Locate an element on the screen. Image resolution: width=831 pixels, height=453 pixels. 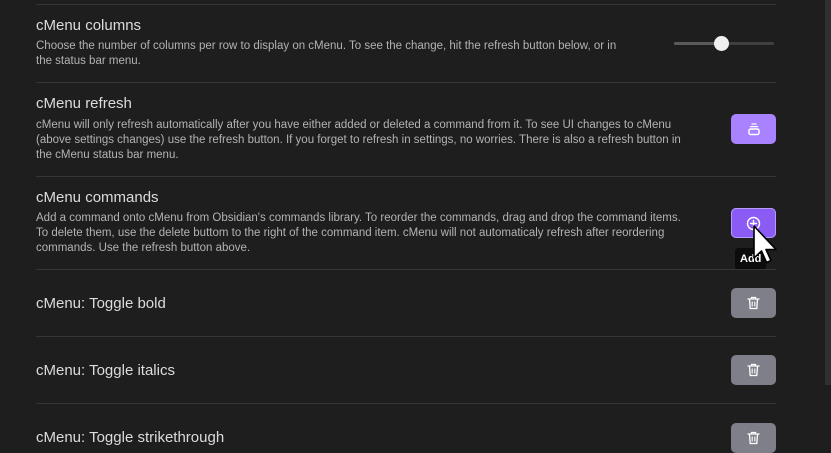
refresh-button is located at coordinates (753, 129).